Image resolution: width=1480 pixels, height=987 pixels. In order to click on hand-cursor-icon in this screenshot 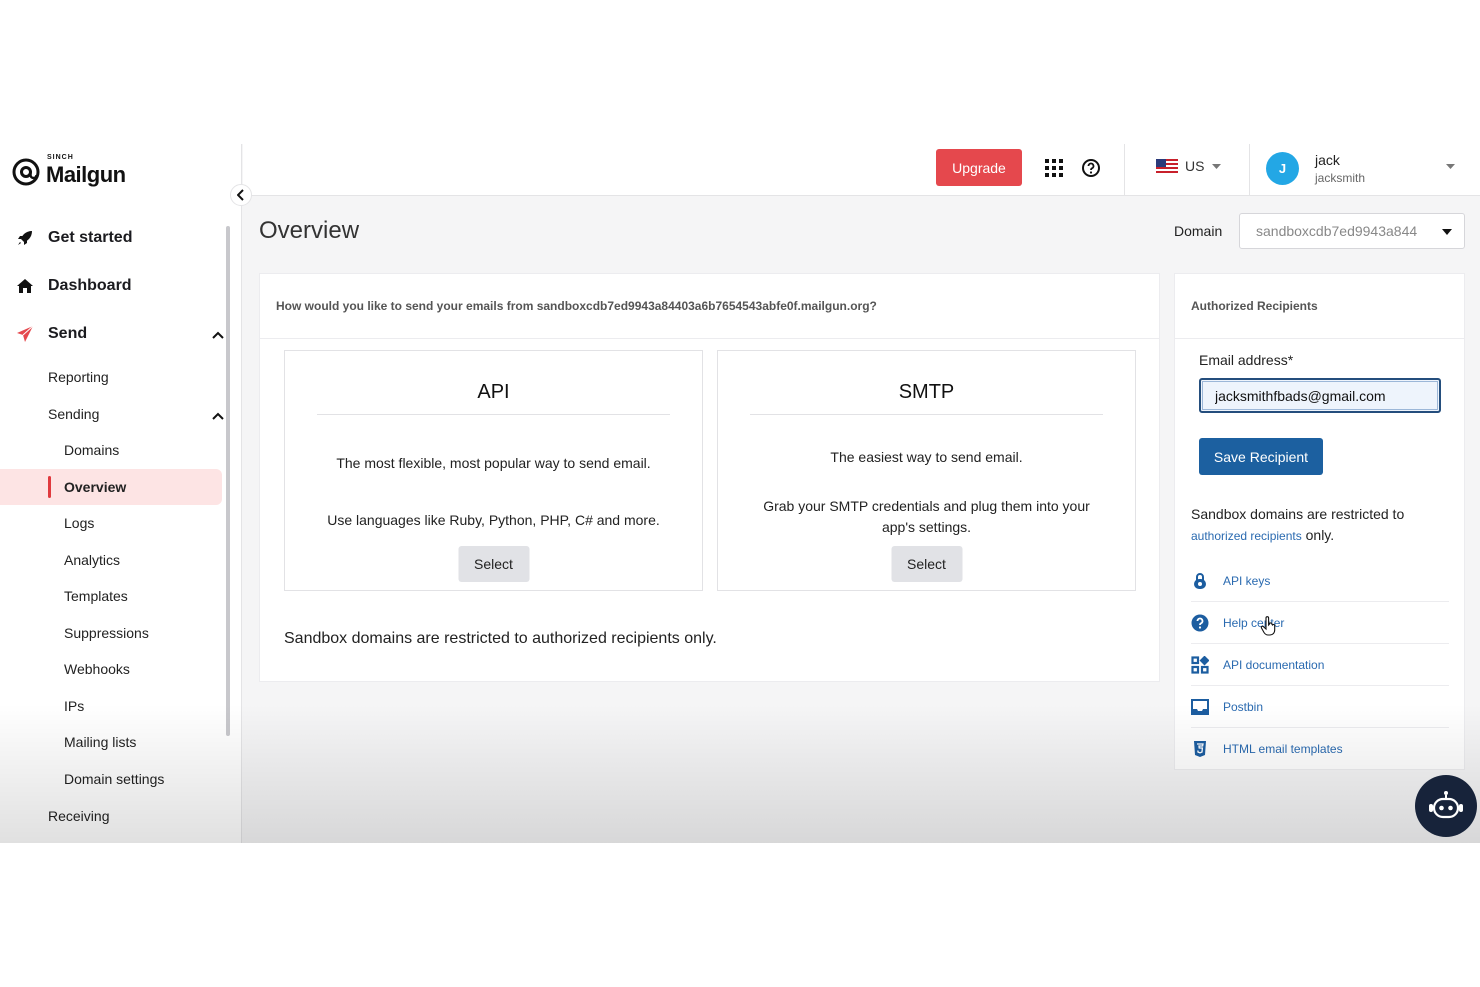, I will do `click(1269, 628)`.